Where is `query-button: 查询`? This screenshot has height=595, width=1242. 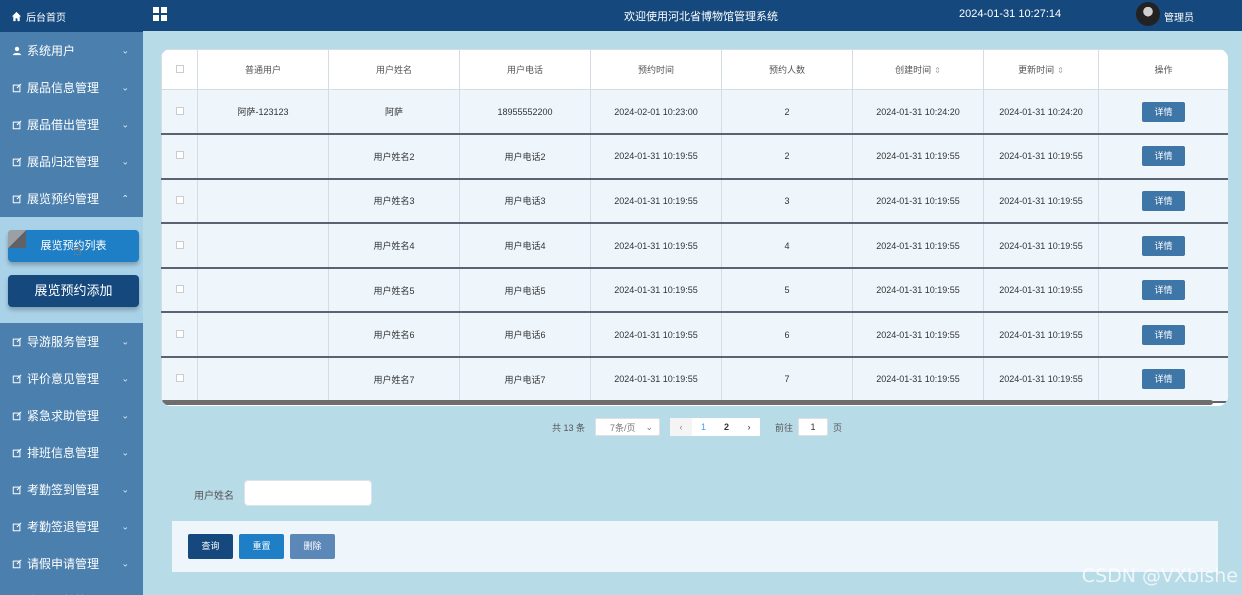
query-button: 查询 is located at coordinates (210, 546).